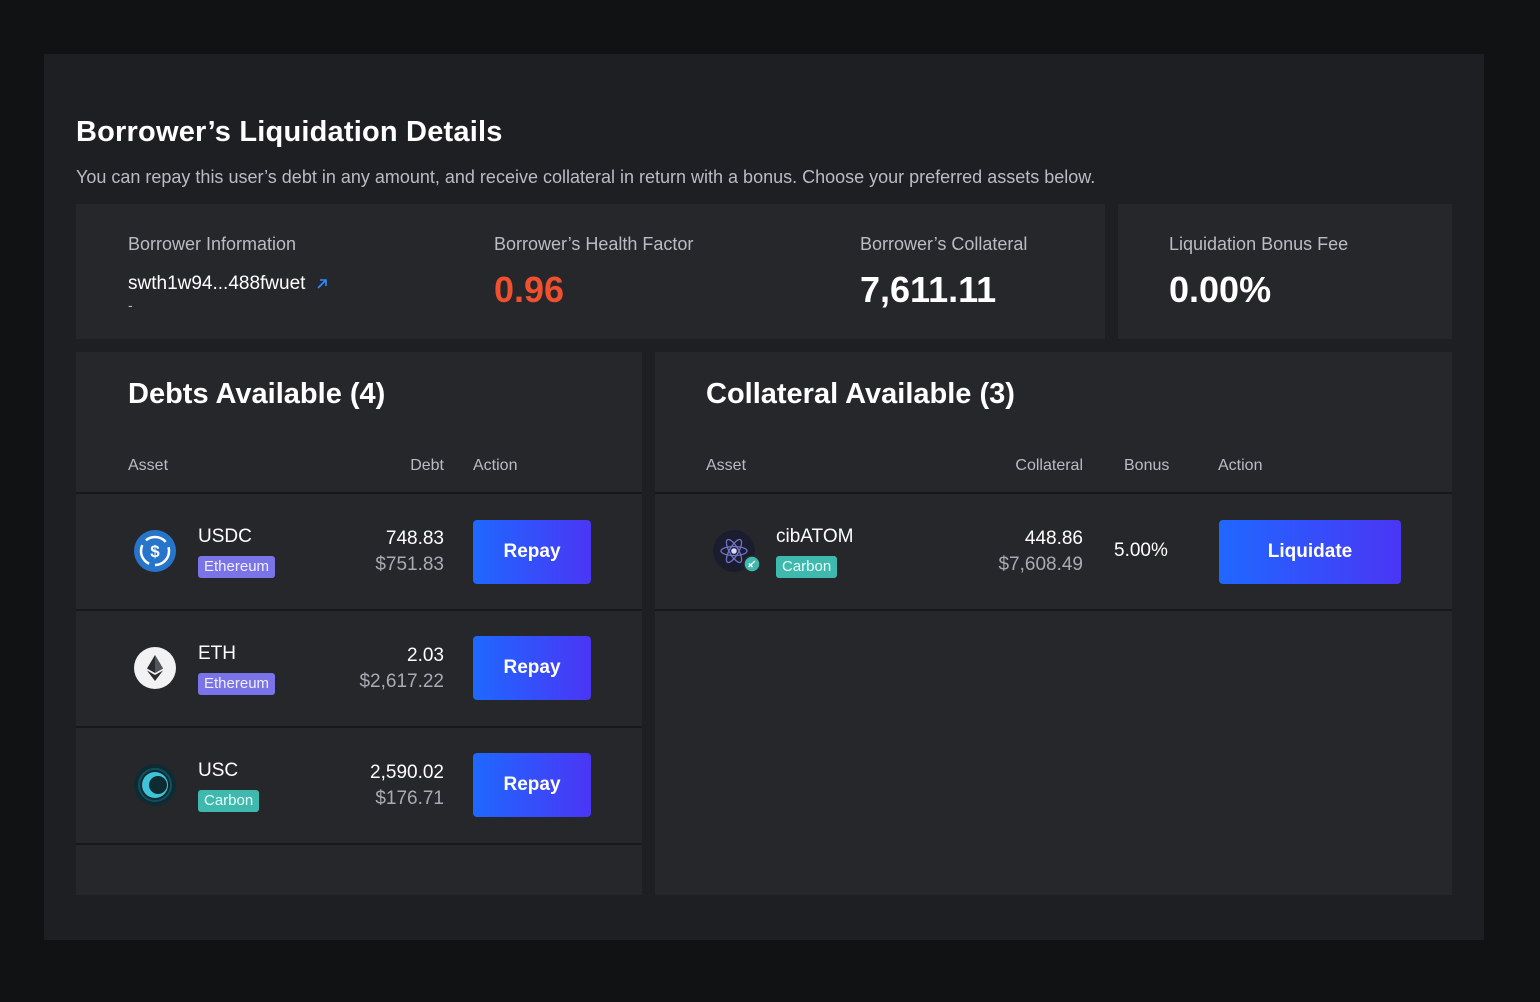 This screenshot has width=1540, height=1002. I want to click on debt-amount-usd: $176.71, so click(409, 798).